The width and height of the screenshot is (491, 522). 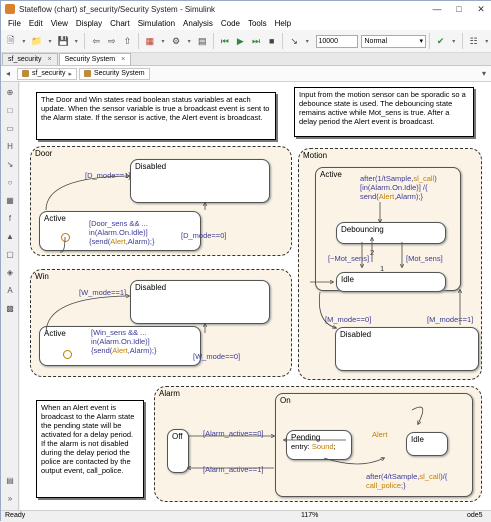 What do you see at coordinates (484, 73) in the screenshot?
I see `explorer-menu-icon: ▾` at bounding box center [484, 73].